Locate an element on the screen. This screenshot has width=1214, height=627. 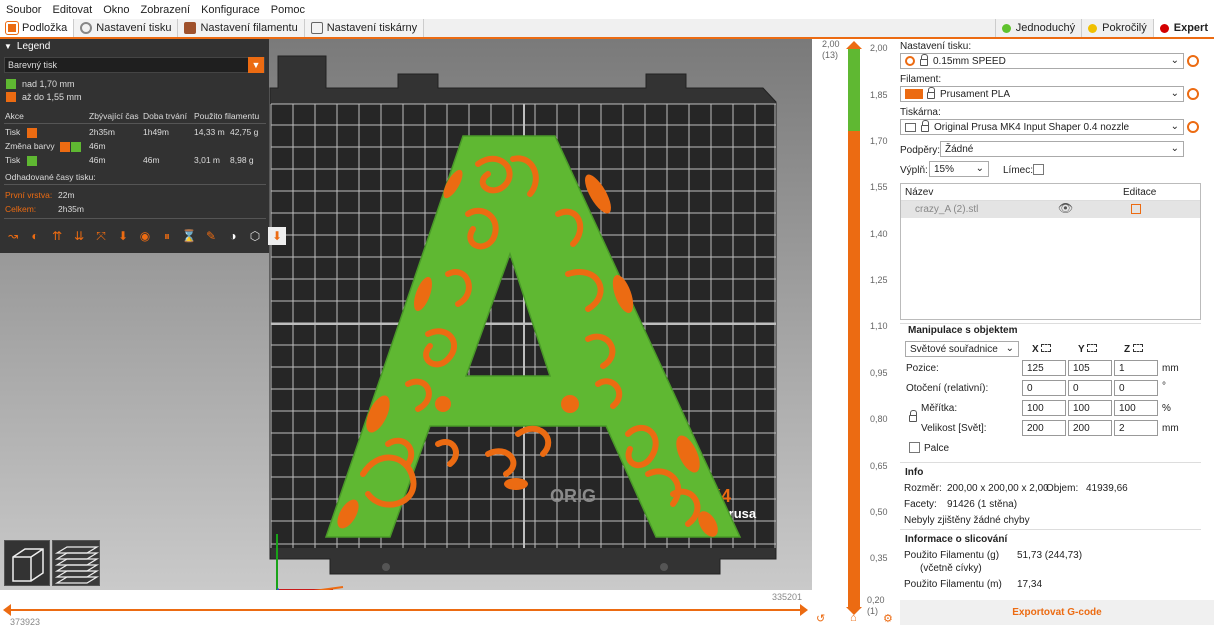
menu-file: Soubor is located at coordinates (23, 10).